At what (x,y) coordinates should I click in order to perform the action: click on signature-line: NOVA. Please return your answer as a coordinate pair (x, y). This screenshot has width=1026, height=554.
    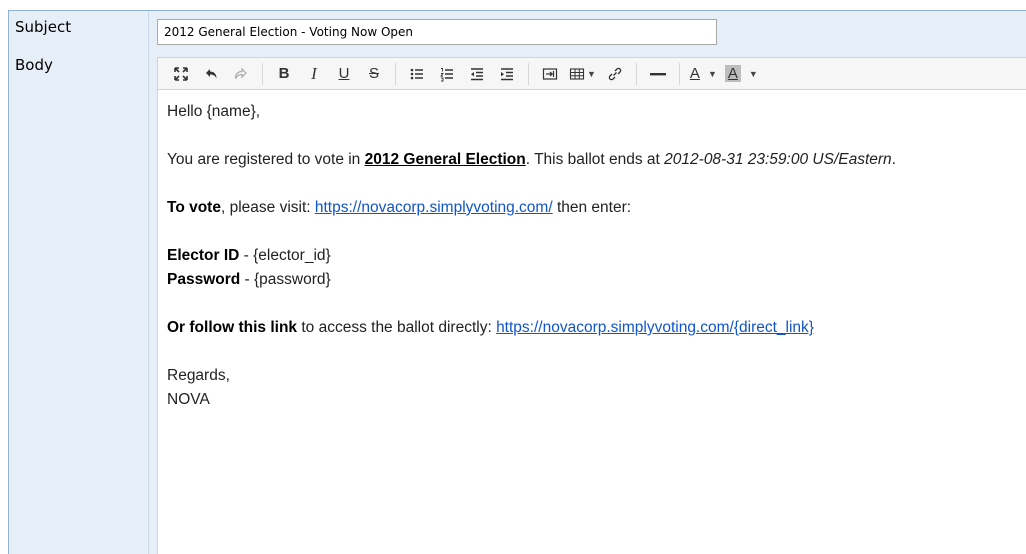
    Looking at the image, I should click on (596, 400).